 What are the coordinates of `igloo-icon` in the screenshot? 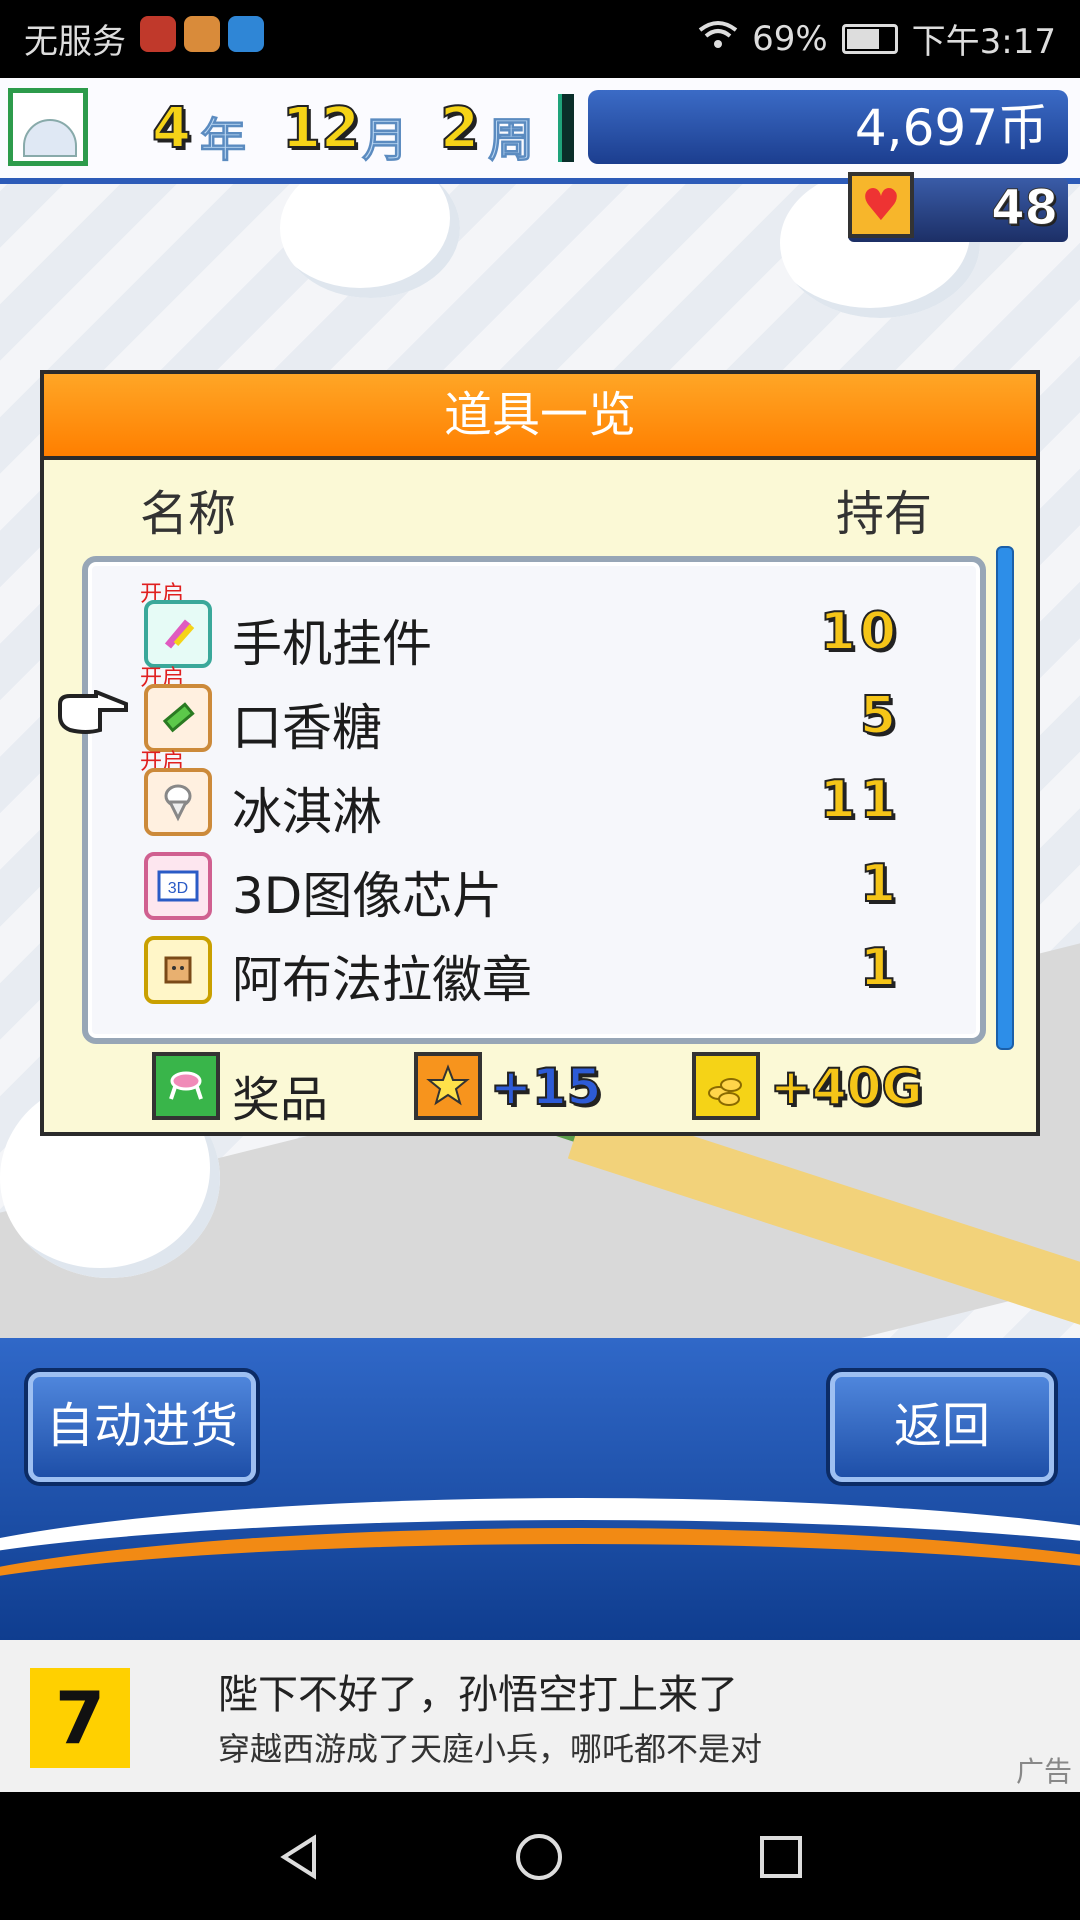 It's located at (48, 127).